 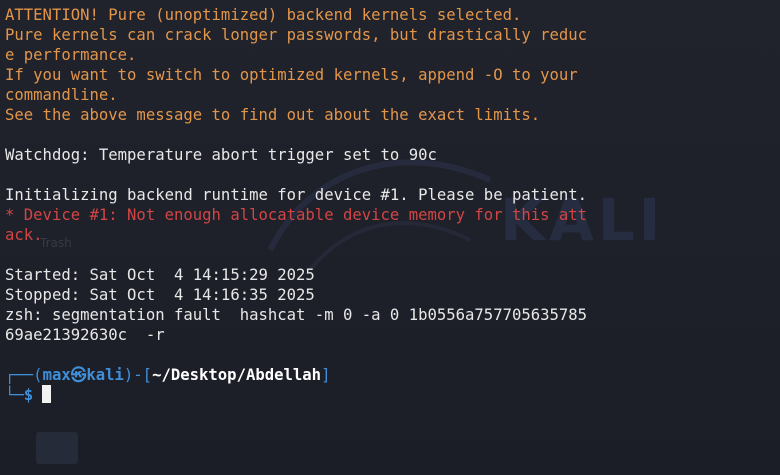 What do you see at coordinates (24, 375) in the screenshot?
I see `prompt-corner-top: ┌──(` at bounding box center [24, 375].